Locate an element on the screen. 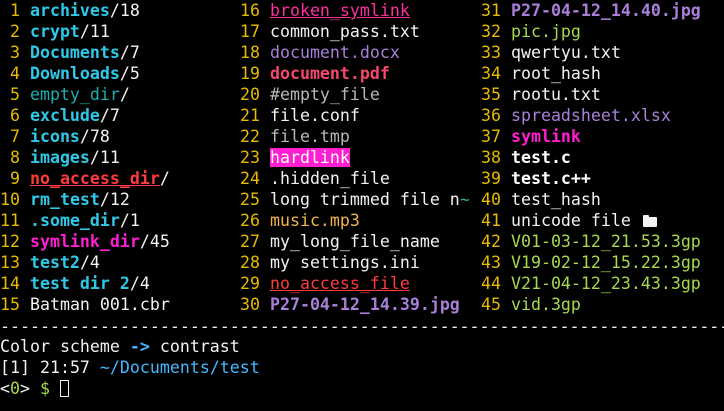  file-entry: 15 Batman 001.cbr is located at coordinates (85, 304).